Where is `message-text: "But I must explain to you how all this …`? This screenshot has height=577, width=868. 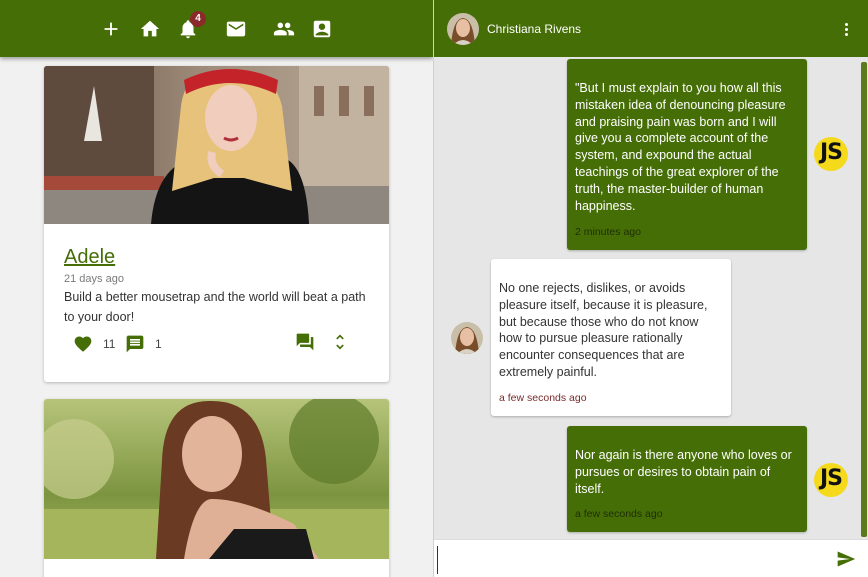
message-text: "But I must explain to you how all this … is located at coordinates (680, 147).